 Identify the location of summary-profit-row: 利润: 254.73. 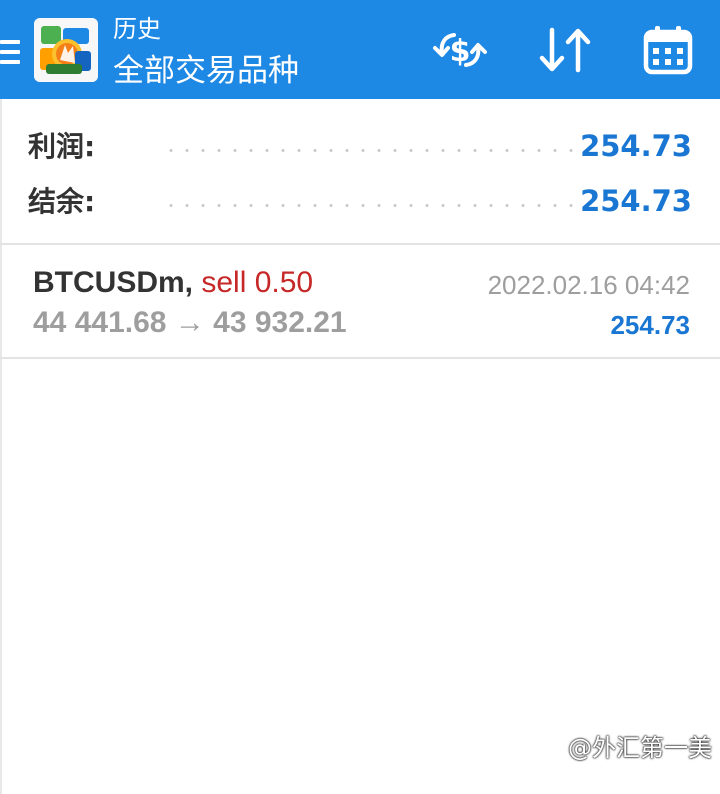
(360, 146).